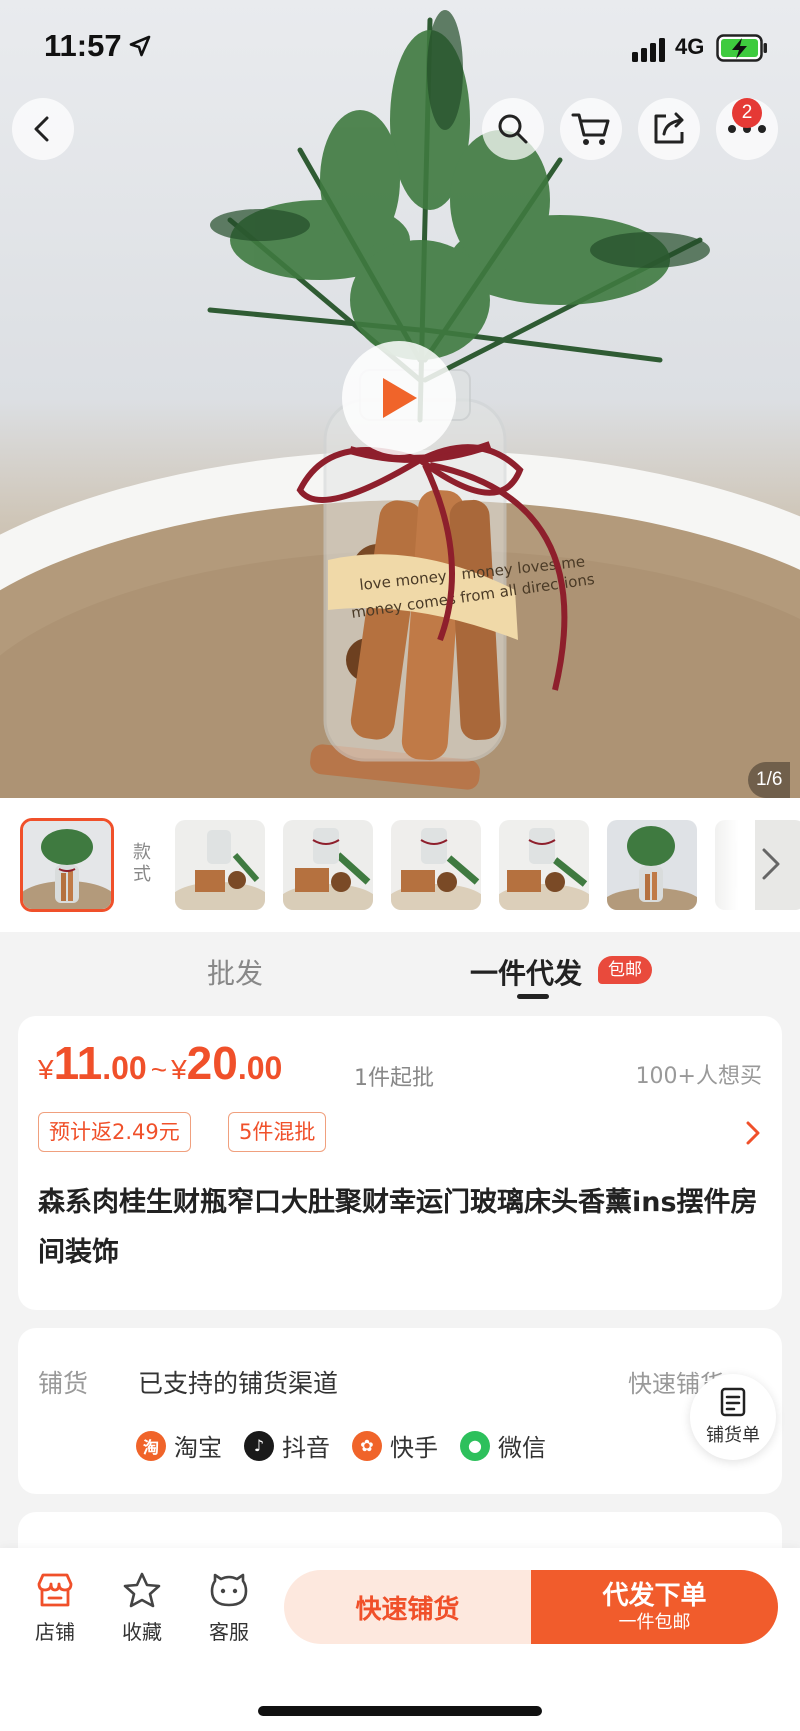  I want to click on favorite-label: 收藏, so click(142, 1632).